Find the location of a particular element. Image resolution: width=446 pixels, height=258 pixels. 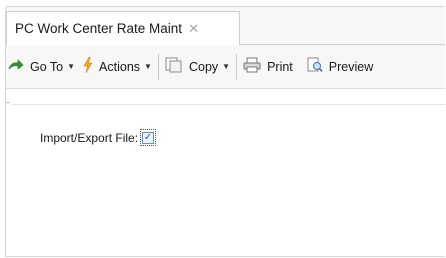

preview-label: Preview is located at coordinates (351, 66).